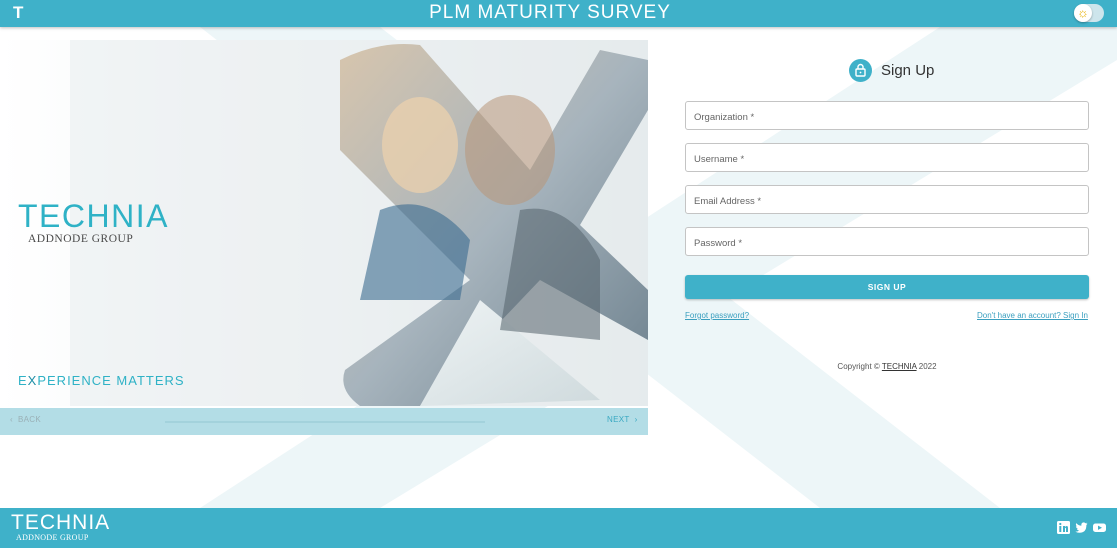 Image resolution: width=1117 pixels, height=548 pixels. I want to click on app-header: T PLM MATURITY SURVEY ☼, so click(558, 13).